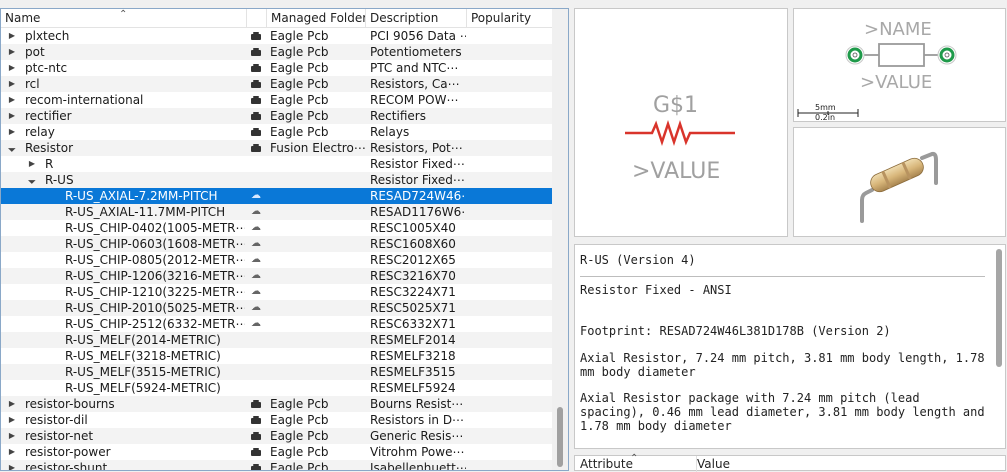 Image resolution: width=1007 pixels, height=472 pixels. Describe the element at coordinates (413, 372) in the screenshot. I see `tree-row-description: RESMELF3515` at that location.